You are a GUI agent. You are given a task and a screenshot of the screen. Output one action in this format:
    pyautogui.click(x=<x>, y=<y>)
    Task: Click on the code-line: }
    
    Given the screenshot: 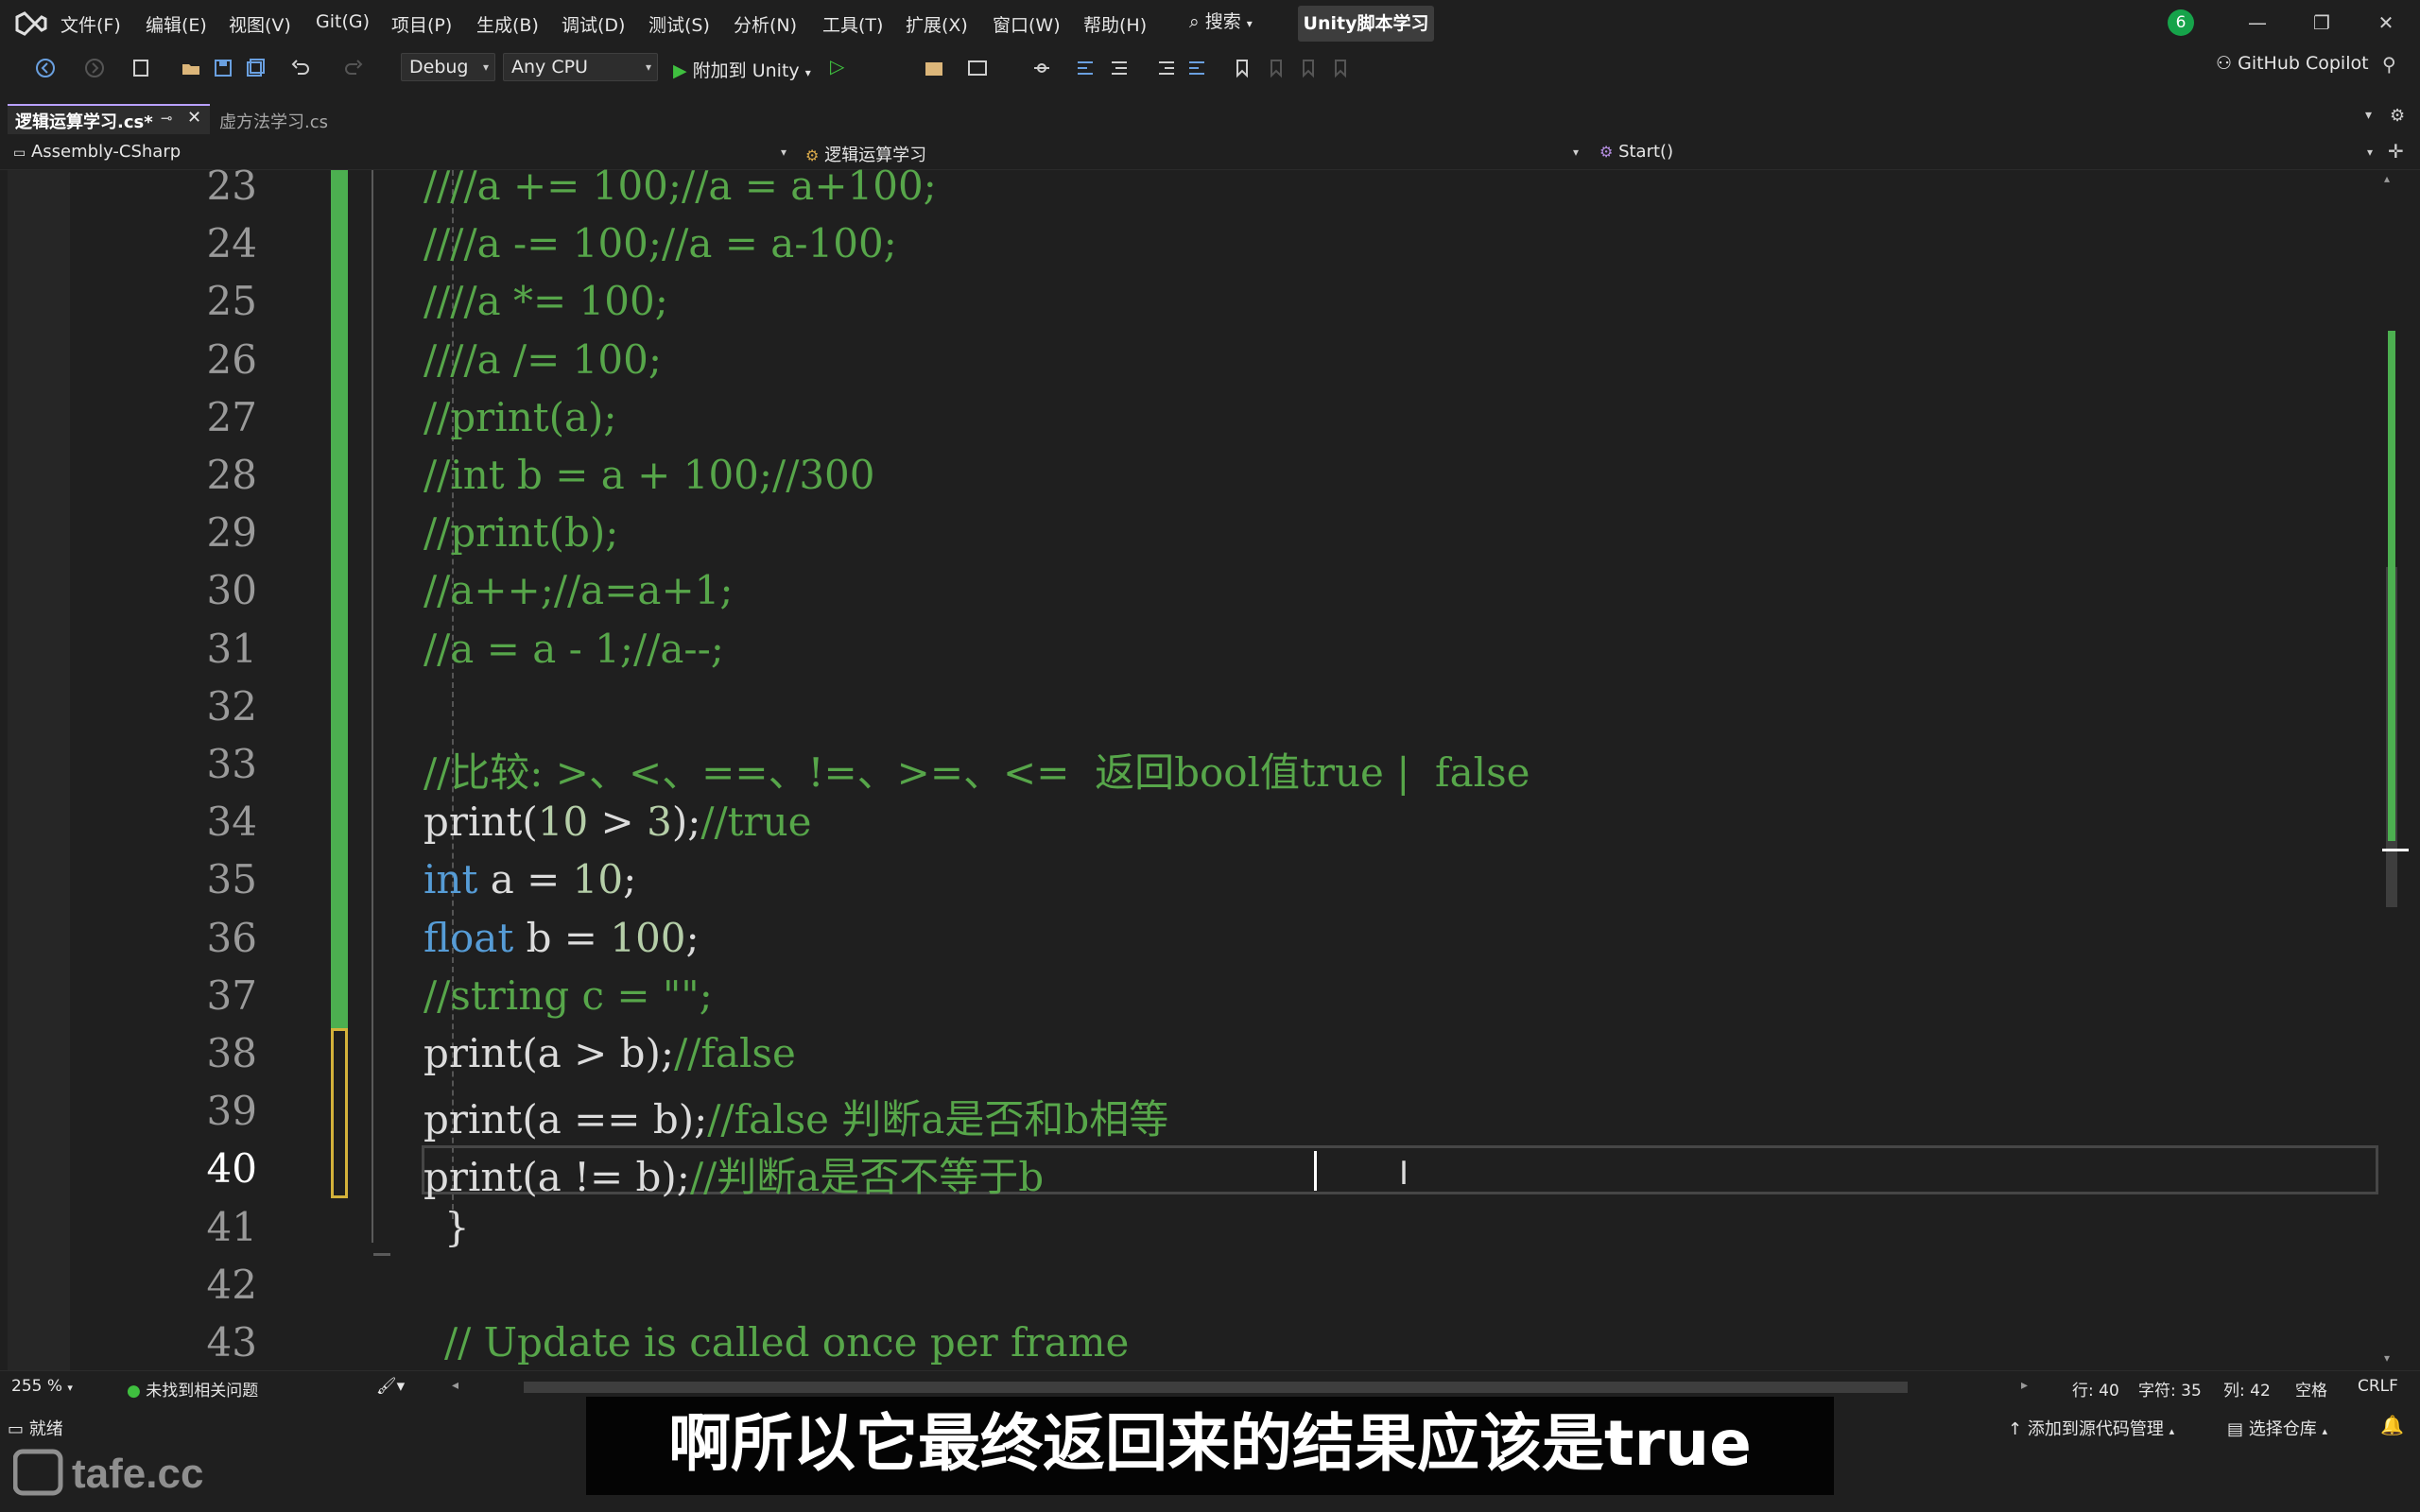 What is the action you would take?
    pyautogui.click(x=457, y=1227)
    